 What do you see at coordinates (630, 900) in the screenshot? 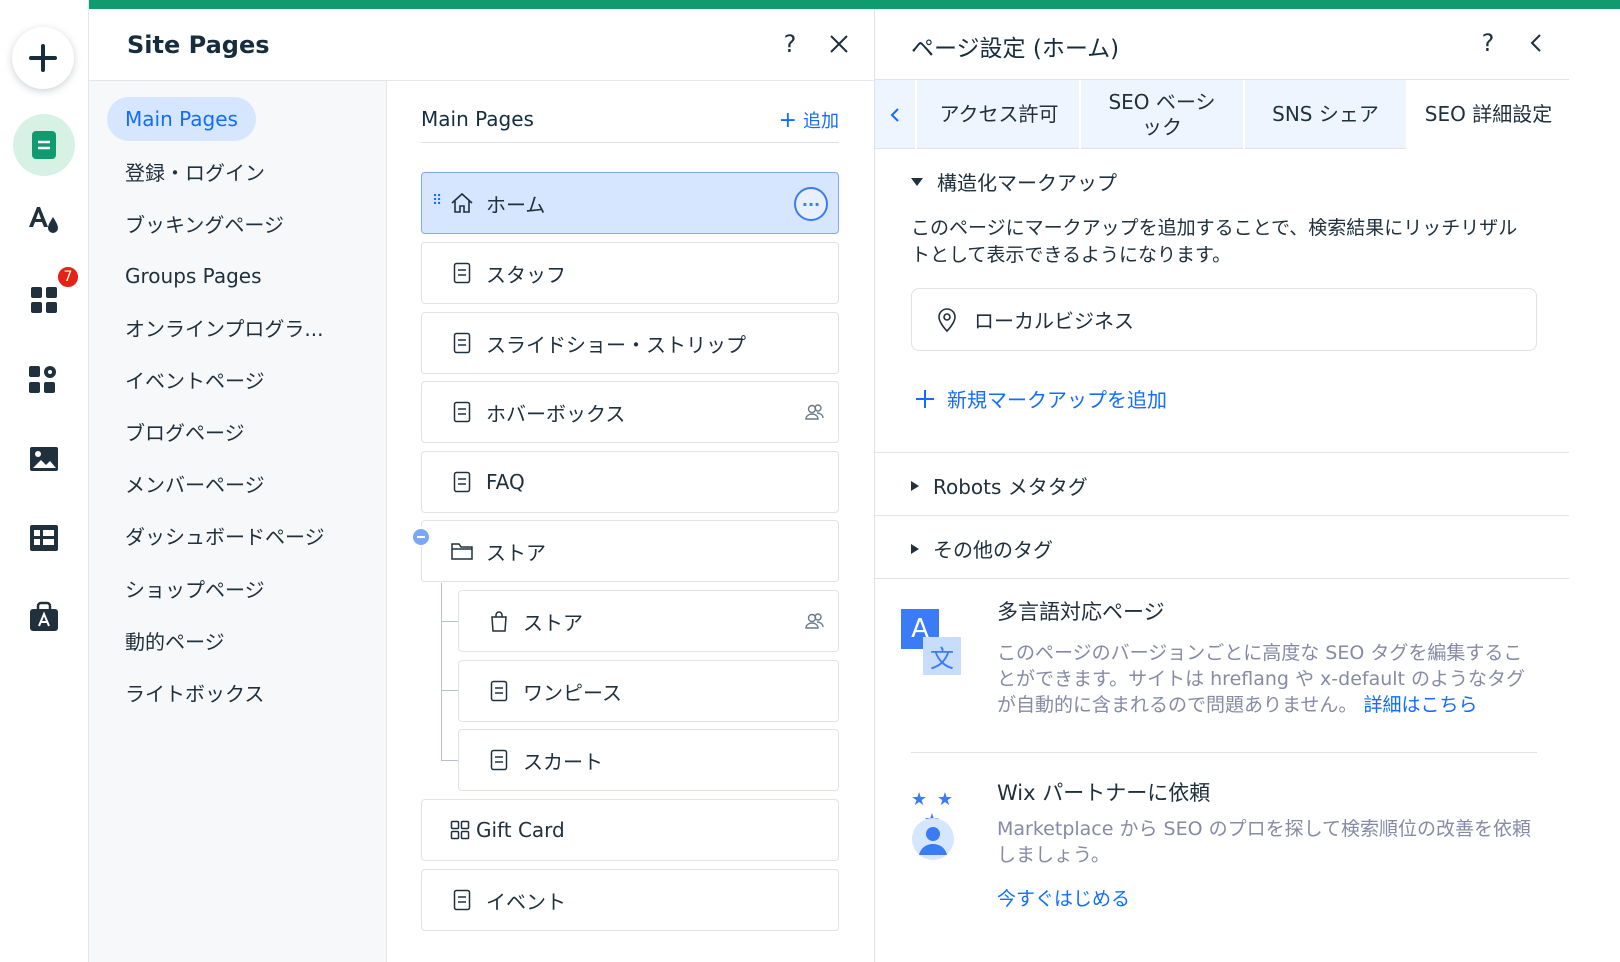
I see `page-row-event: イベント` at bounding box center [630, 900].